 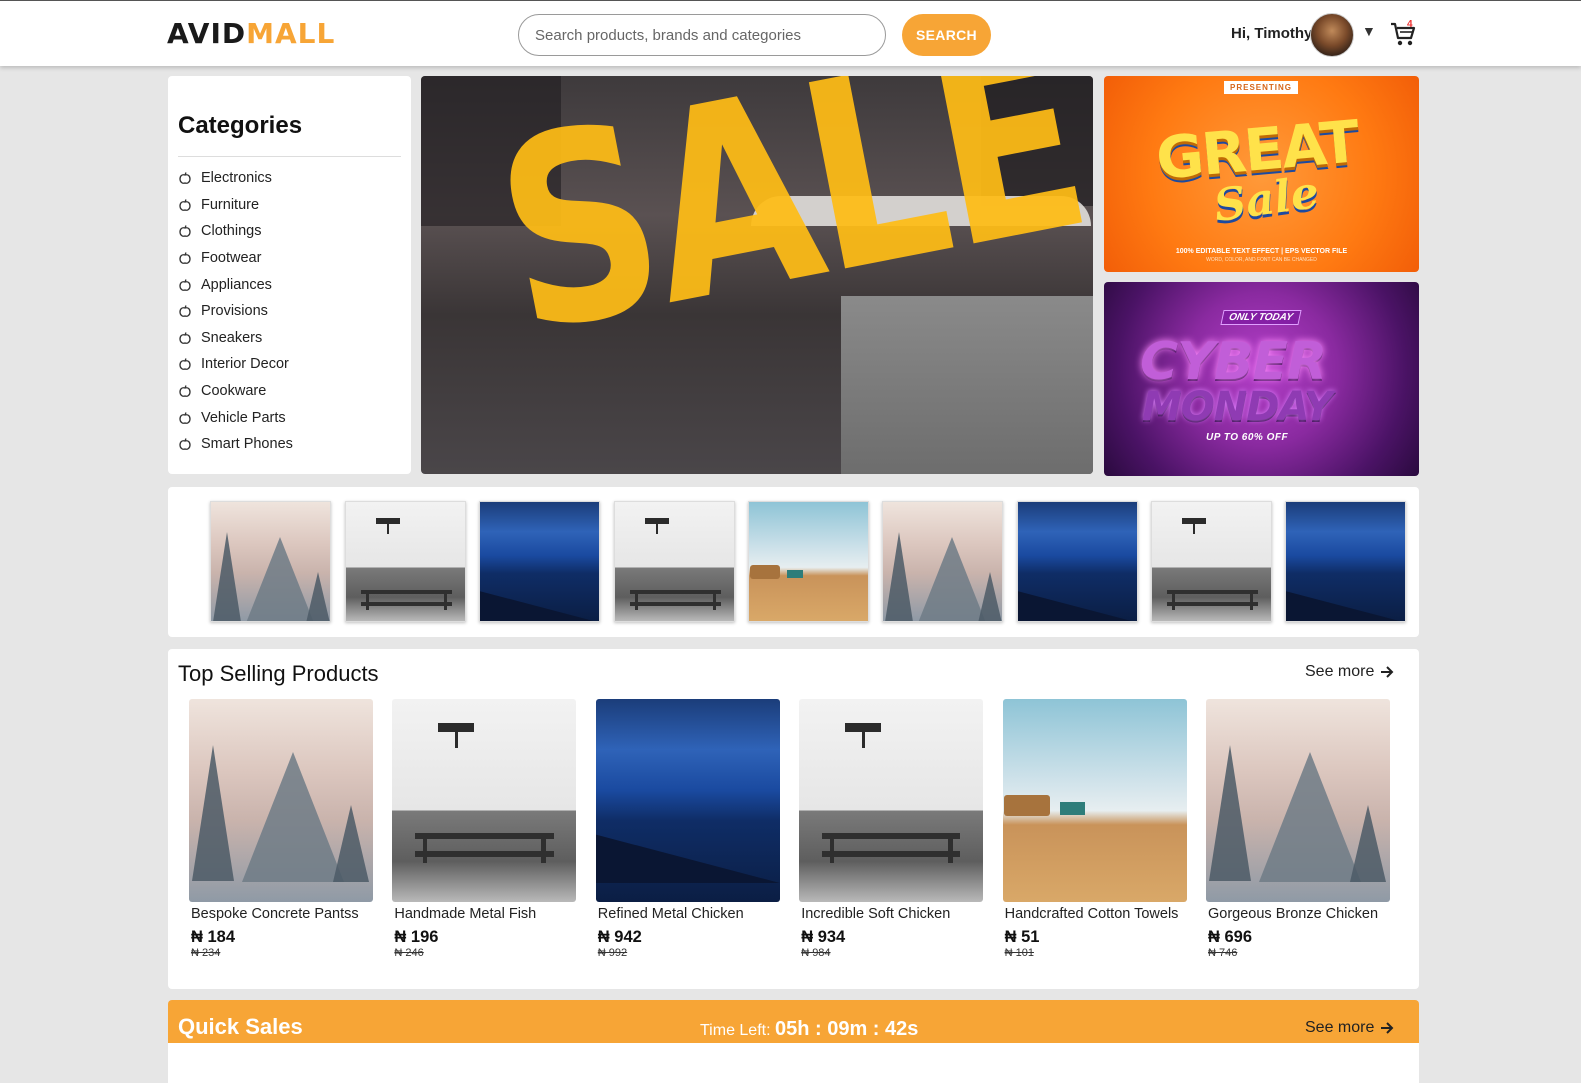 I want to click on product-card: Handmade Metal Fish ₦ 196 ₦ 246, so click(x=484, y=829).